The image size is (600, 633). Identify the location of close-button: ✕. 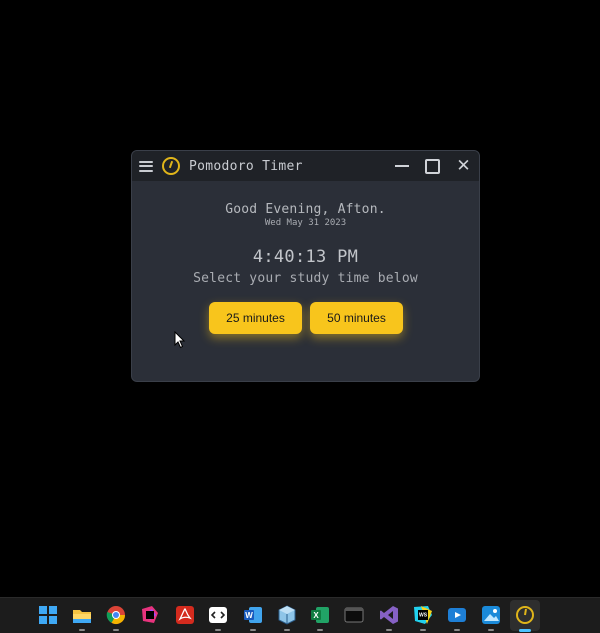
(463, 166).